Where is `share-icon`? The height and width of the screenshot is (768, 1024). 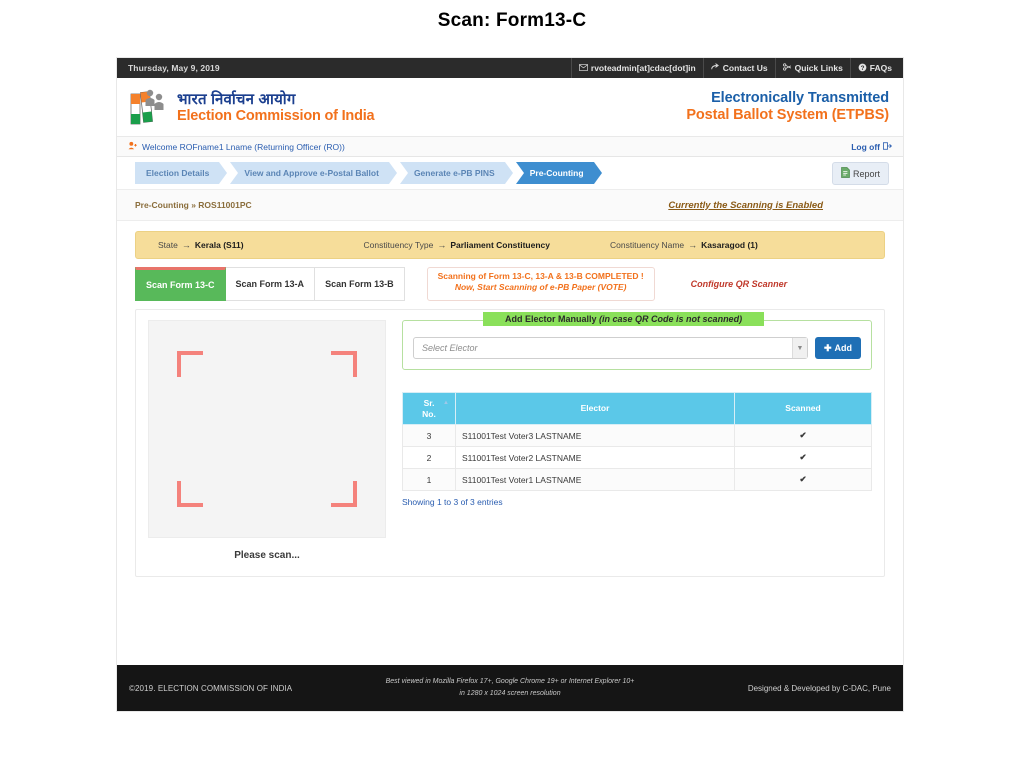
share-icon is located at coordinates (715, 68).